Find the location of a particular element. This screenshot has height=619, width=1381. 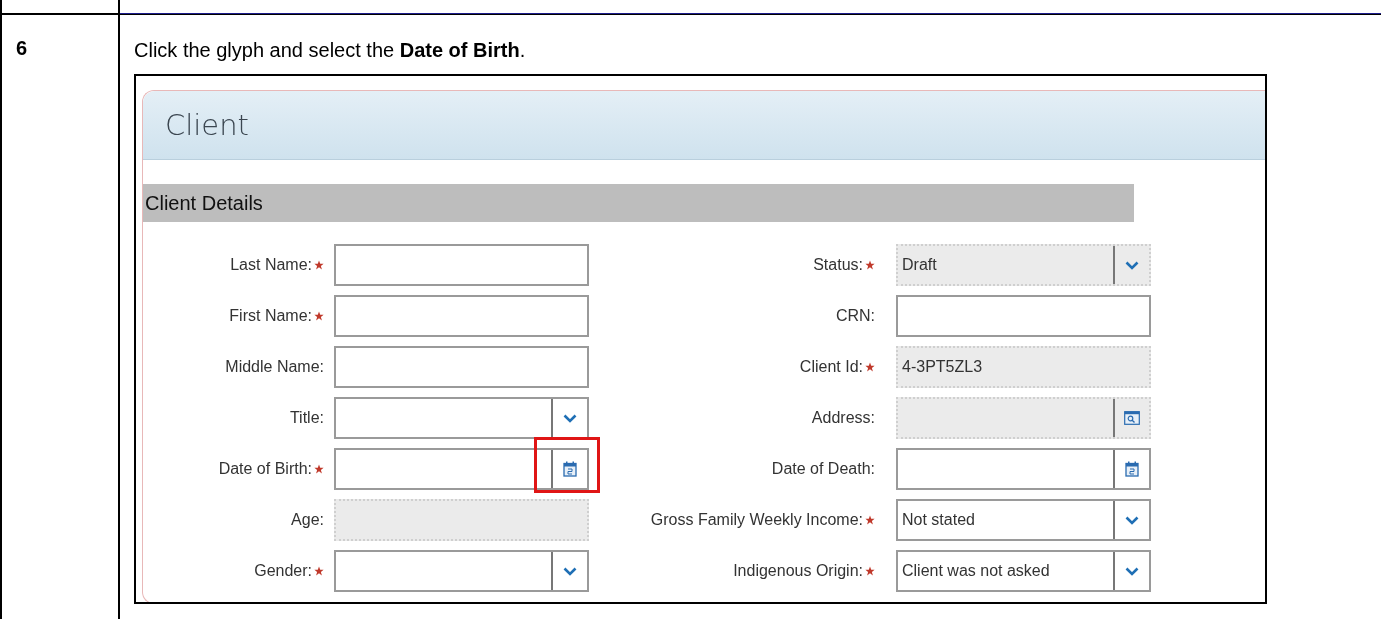

field-label: Client Id: is located at coordinates (847, 367).